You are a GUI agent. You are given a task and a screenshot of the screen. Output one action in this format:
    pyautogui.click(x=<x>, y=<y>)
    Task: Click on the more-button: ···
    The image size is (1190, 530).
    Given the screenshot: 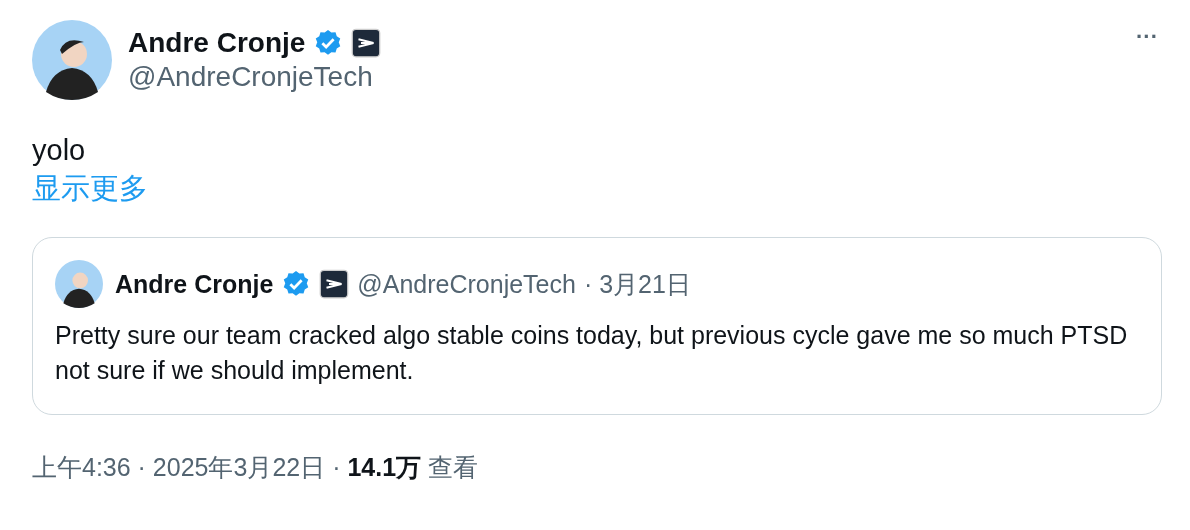 What is the action you would take?
    pyautogui.click(x=1147, y=37)
    